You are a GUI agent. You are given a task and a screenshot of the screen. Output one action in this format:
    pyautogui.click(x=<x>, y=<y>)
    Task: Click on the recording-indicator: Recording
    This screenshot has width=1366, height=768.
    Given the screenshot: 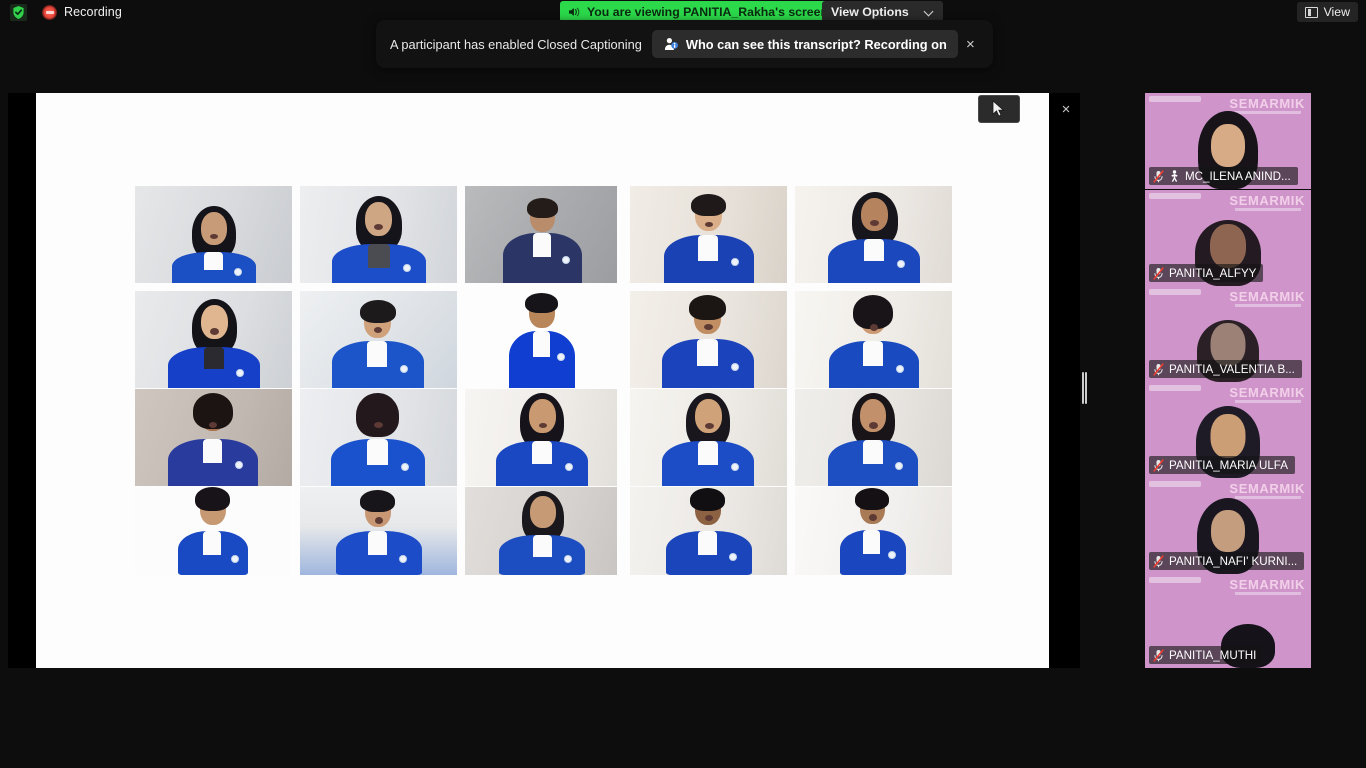 What is the action you would take?
    pyautogui.click(x=82, y=12)
    